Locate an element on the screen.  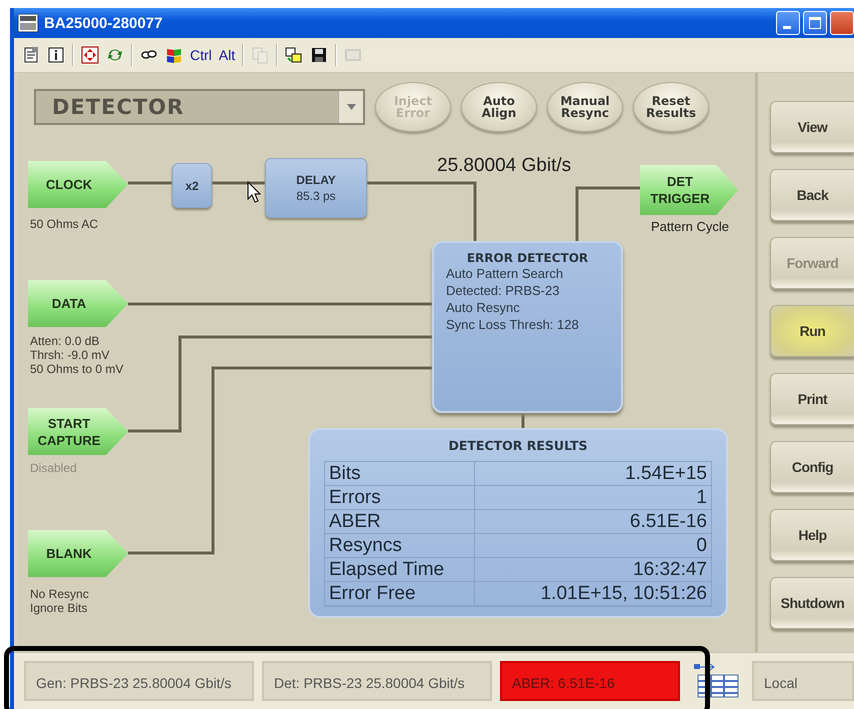
trigger-note: Pattern Cycle is located at coordinates (690, 226).